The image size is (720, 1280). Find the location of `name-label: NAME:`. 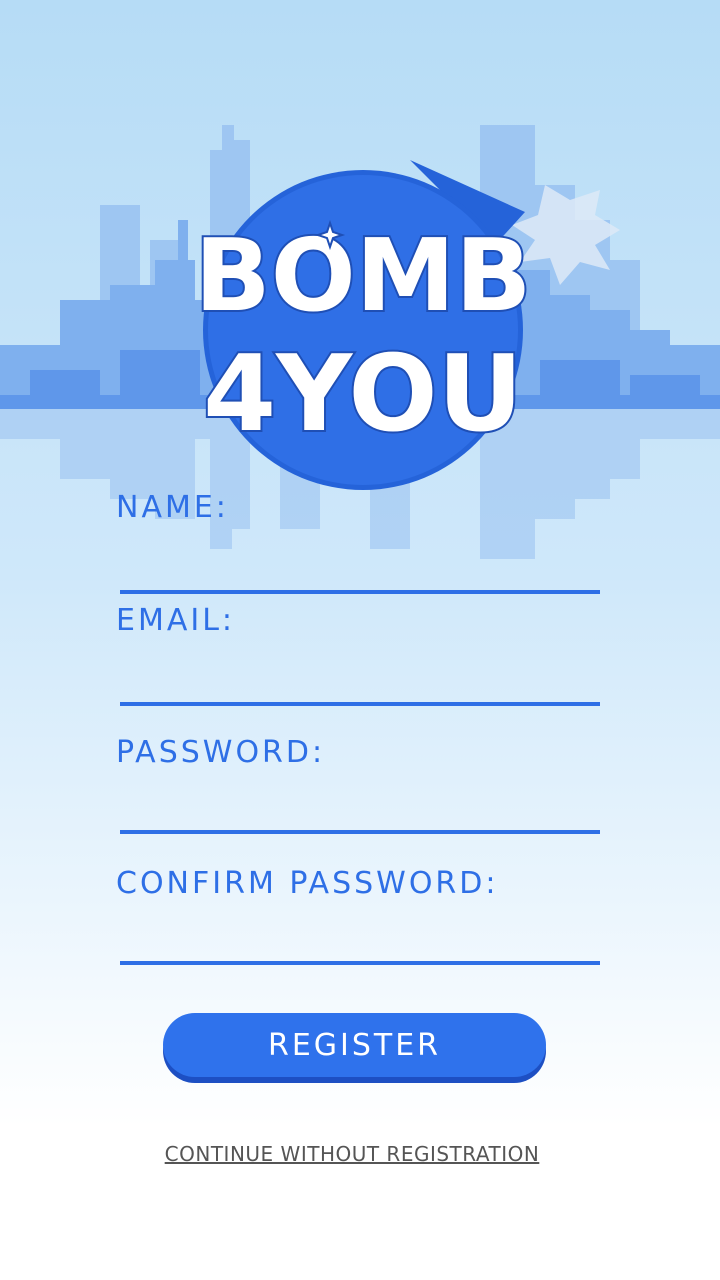

name-label: NAME: is located at coordinates (172, 507).